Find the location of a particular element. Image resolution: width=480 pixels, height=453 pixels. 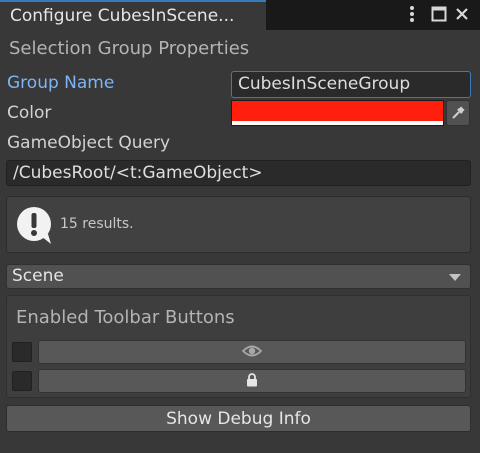

color-field is located at coordinates (337, 113).